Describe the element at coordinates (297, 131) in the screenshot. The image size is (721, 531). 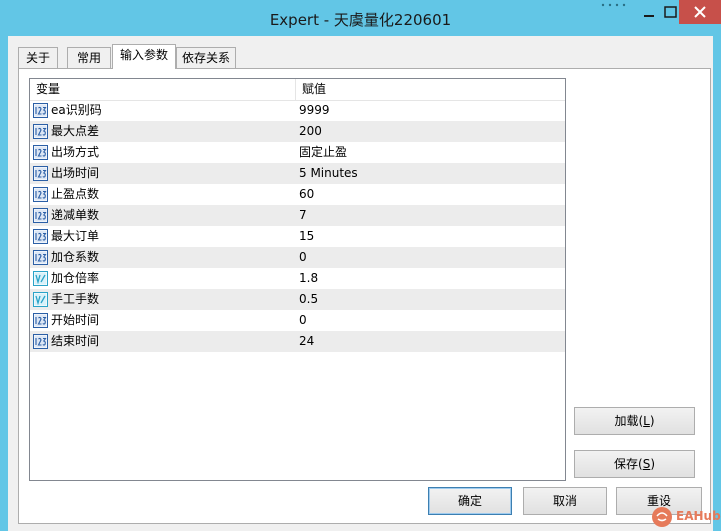
I see `table-row: 最大点差 200` at that location.